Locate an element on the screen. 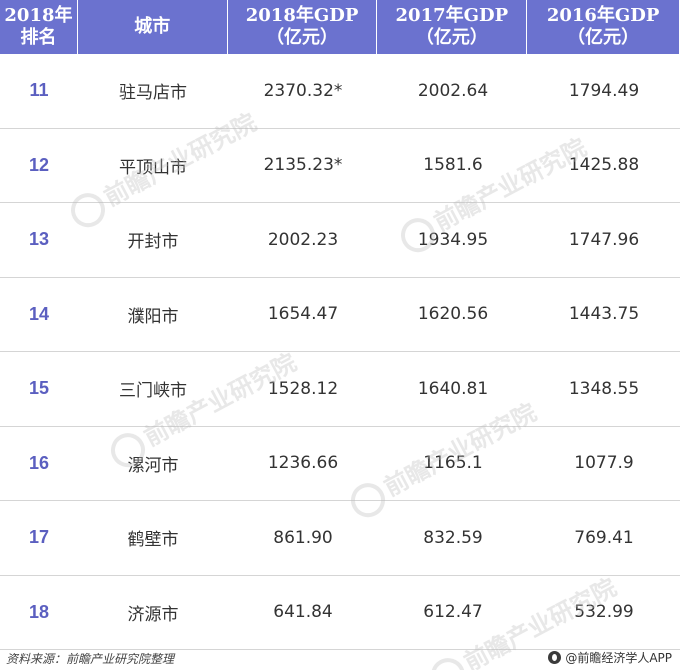  gdp-2016-cell: 1348.55 is located at coordinates (604, 388).